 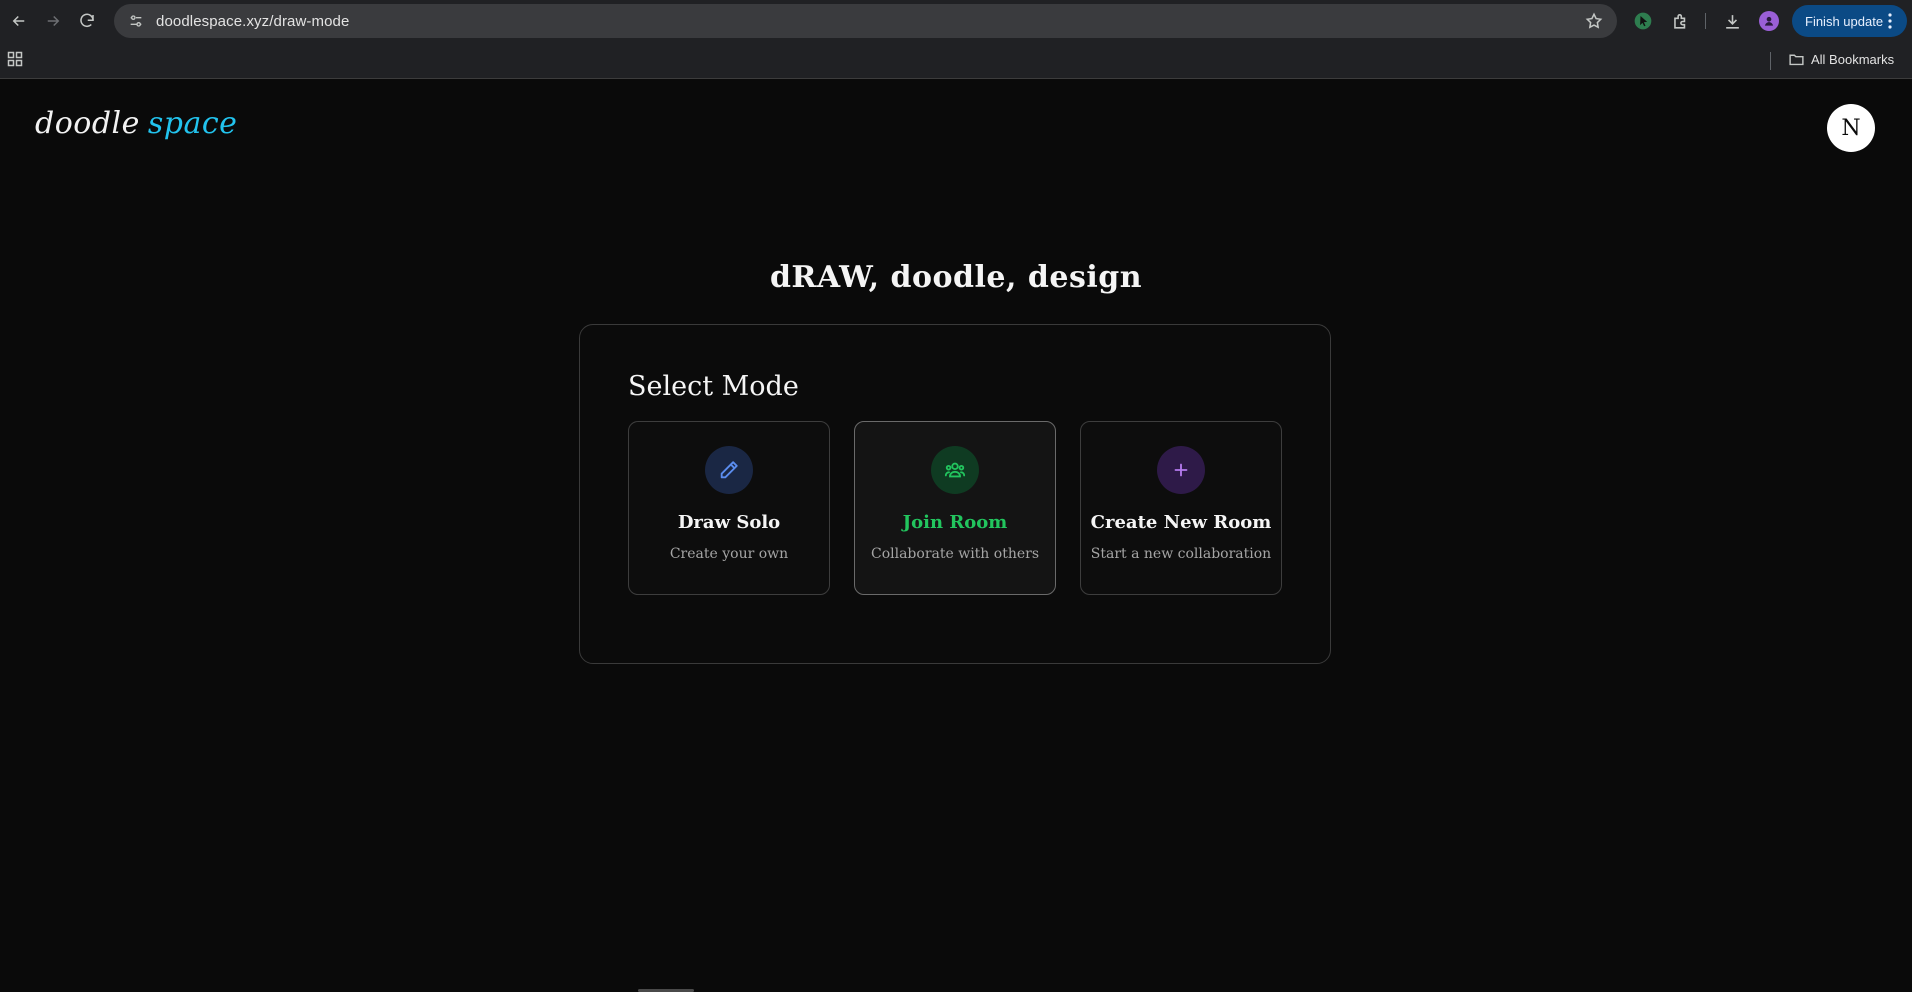 I want to click on finish-update-label: Finish update, so click(x=1844, y=21).